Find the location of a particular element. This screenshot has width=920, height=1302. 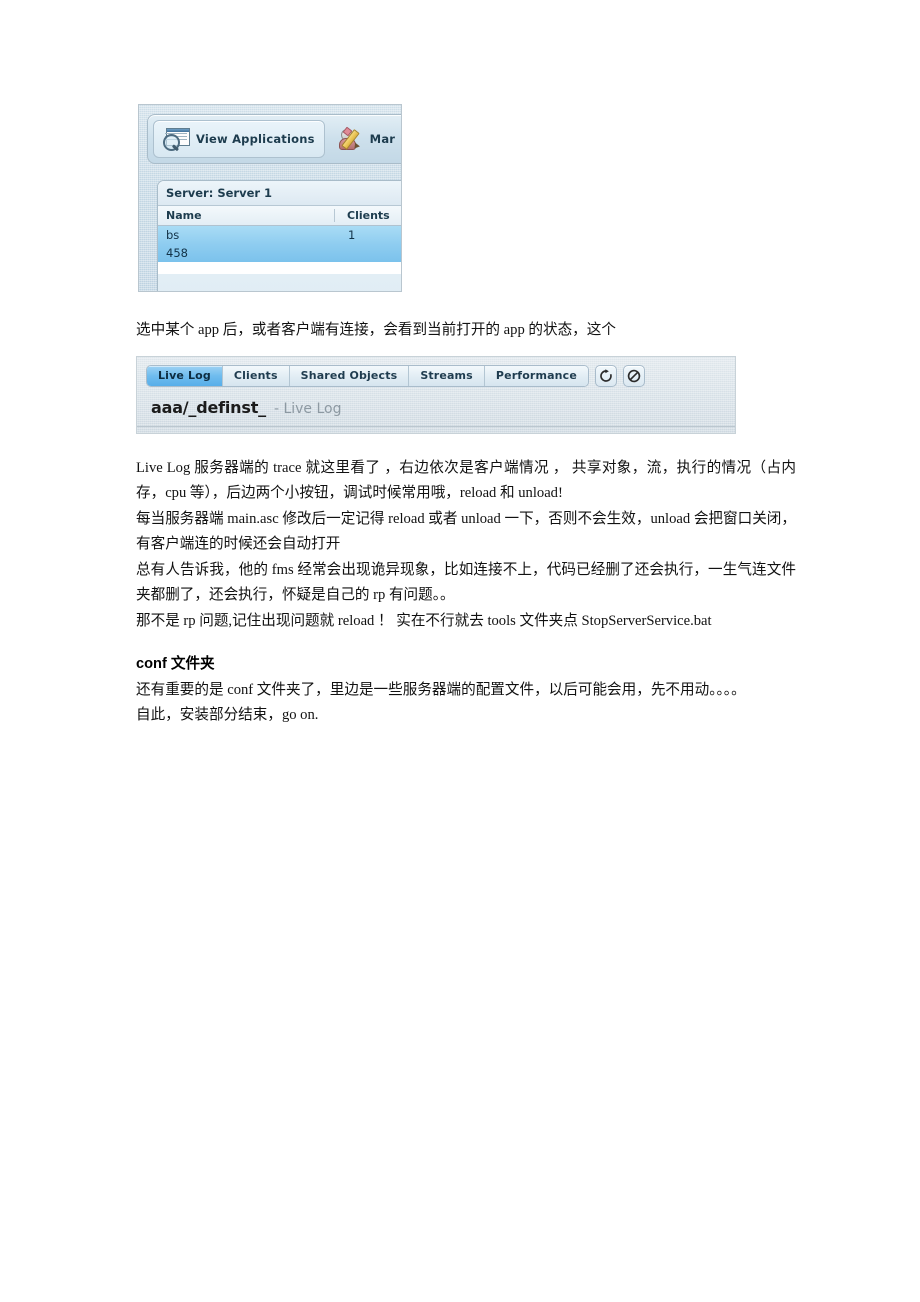

console-toolbar: View Applications Mar is located at coordinates (274, 139).